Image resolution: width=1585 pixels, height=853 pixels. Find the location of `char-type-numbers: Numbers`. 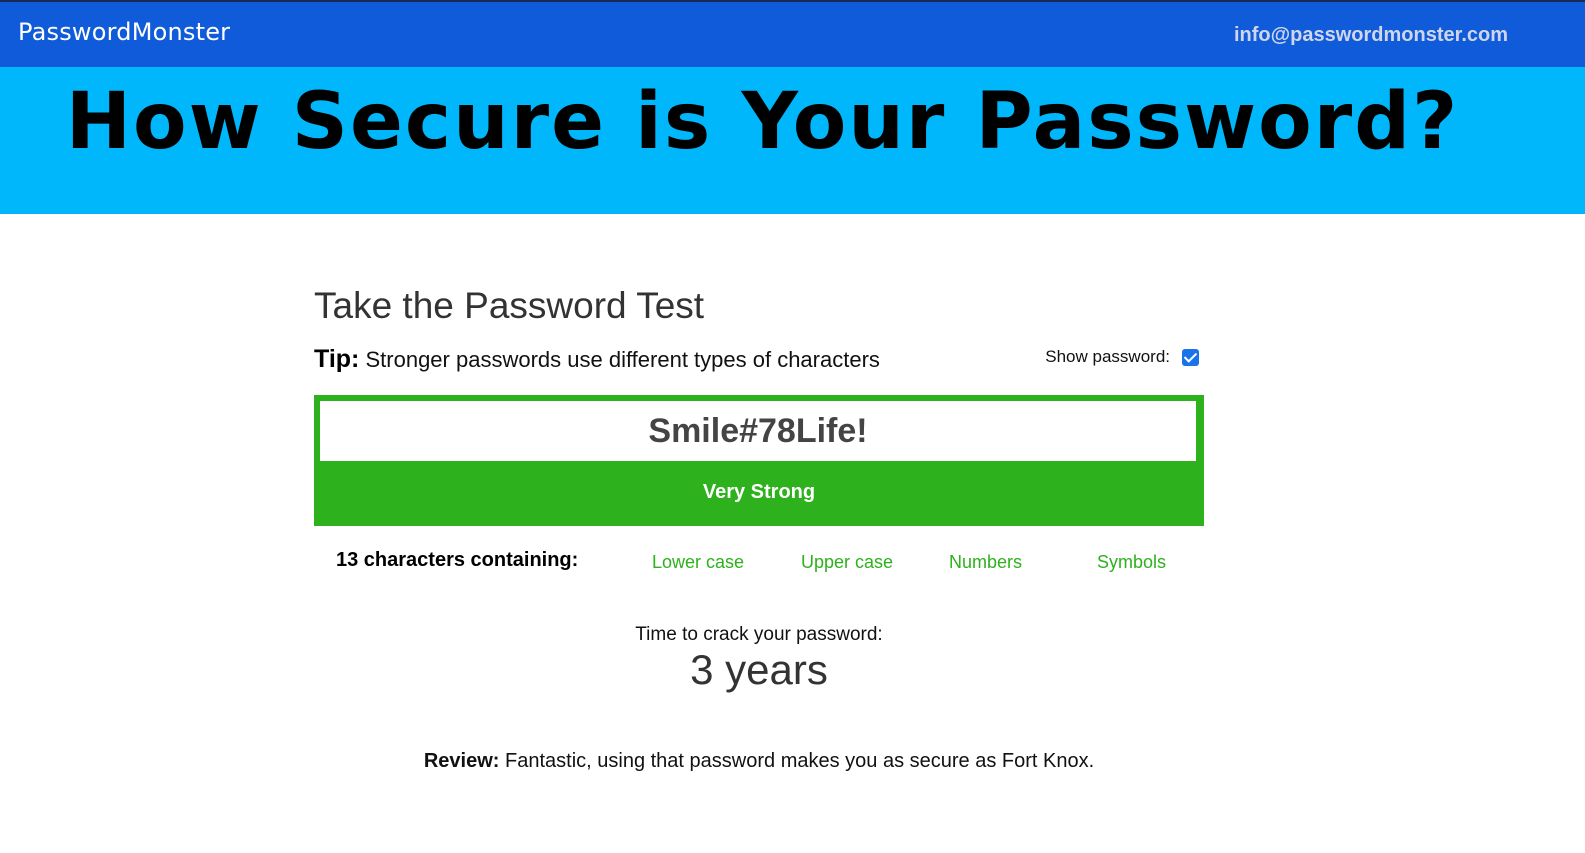

char-type-numbers: Numbers is located at coordinates (986, 562).